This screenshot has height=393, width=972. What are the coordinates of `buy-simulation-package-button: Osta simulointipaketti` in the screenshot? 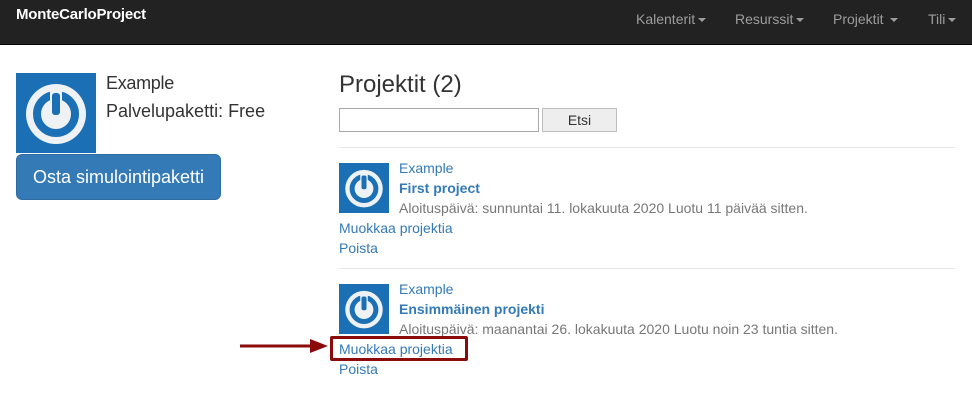 It's located at (118, 177).